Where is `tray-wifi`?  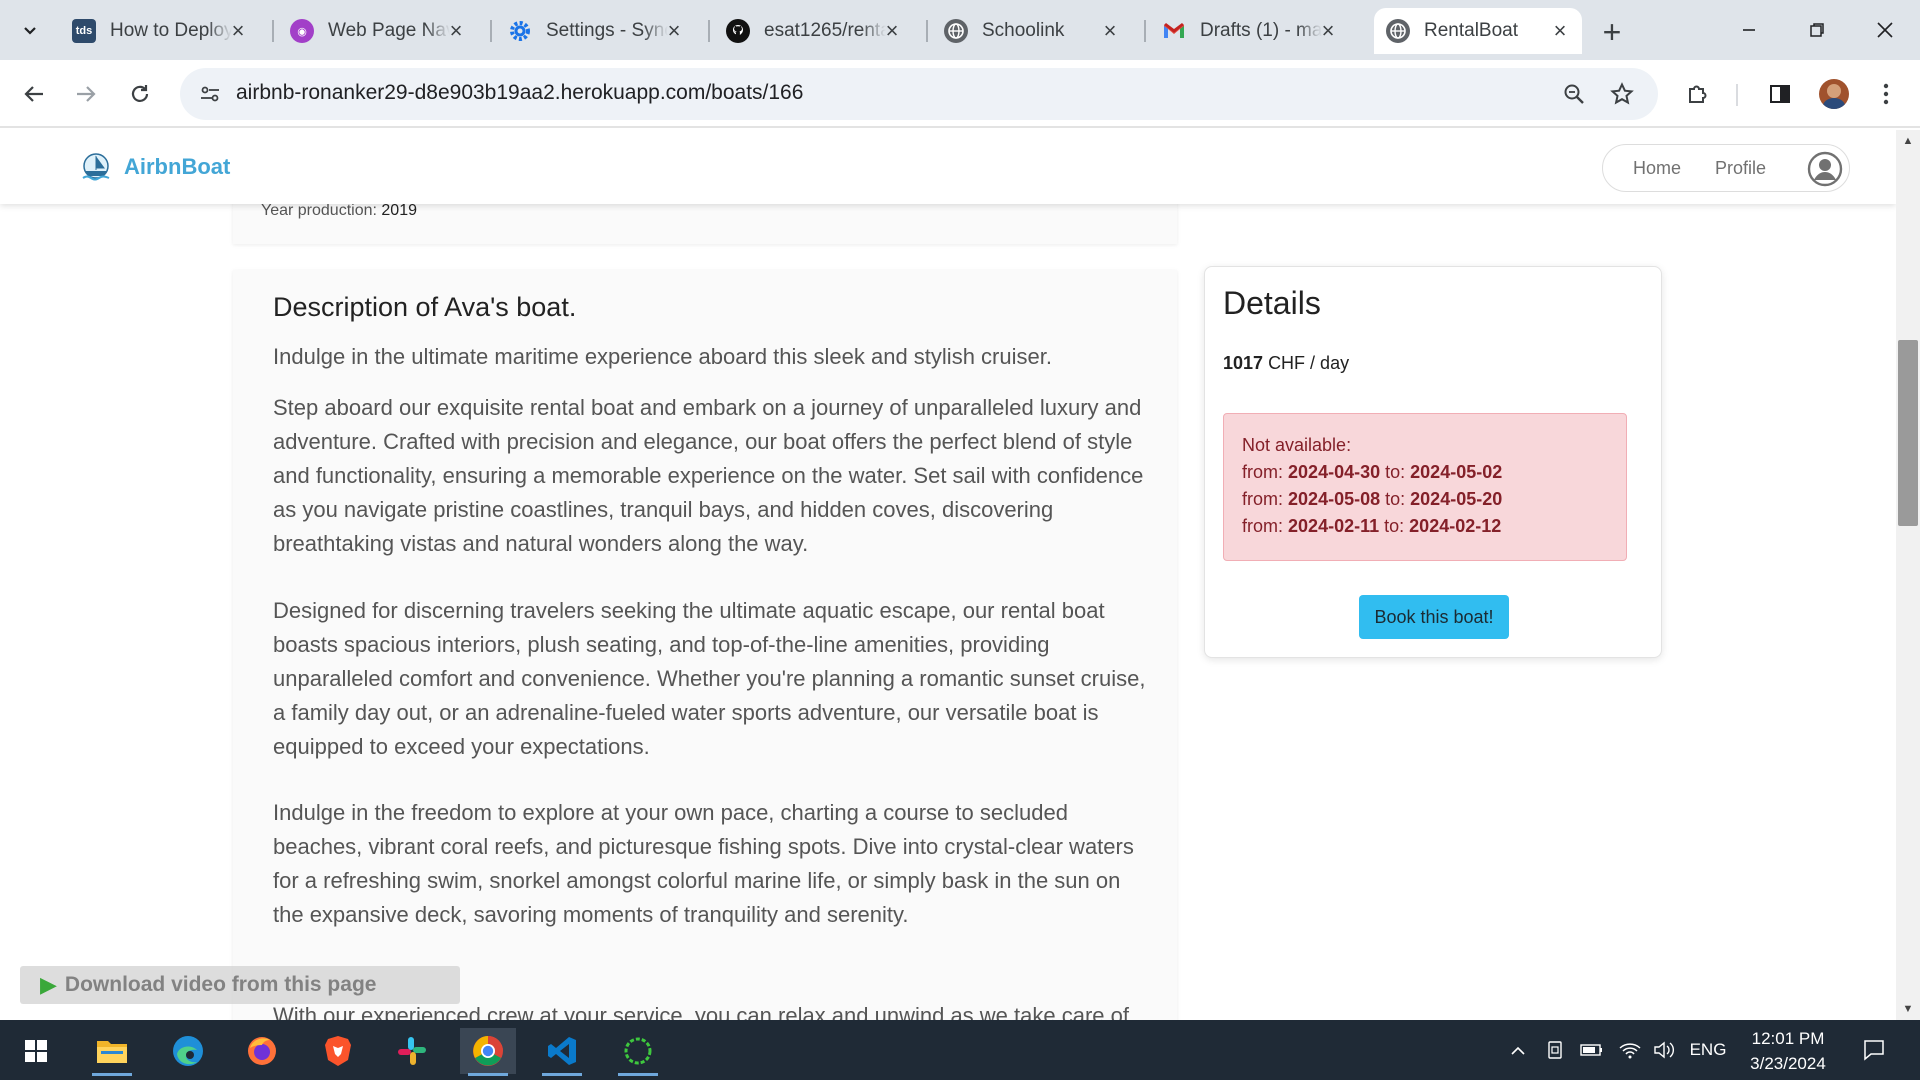
tray-wifi is located at coordinates (1630, 1050).